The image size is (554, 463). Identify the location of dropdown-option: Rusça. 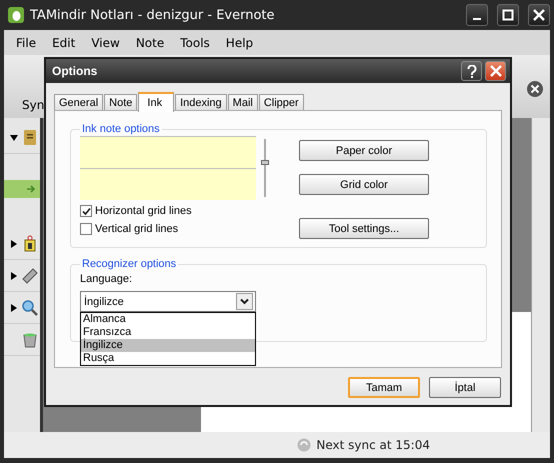
(168, 358).